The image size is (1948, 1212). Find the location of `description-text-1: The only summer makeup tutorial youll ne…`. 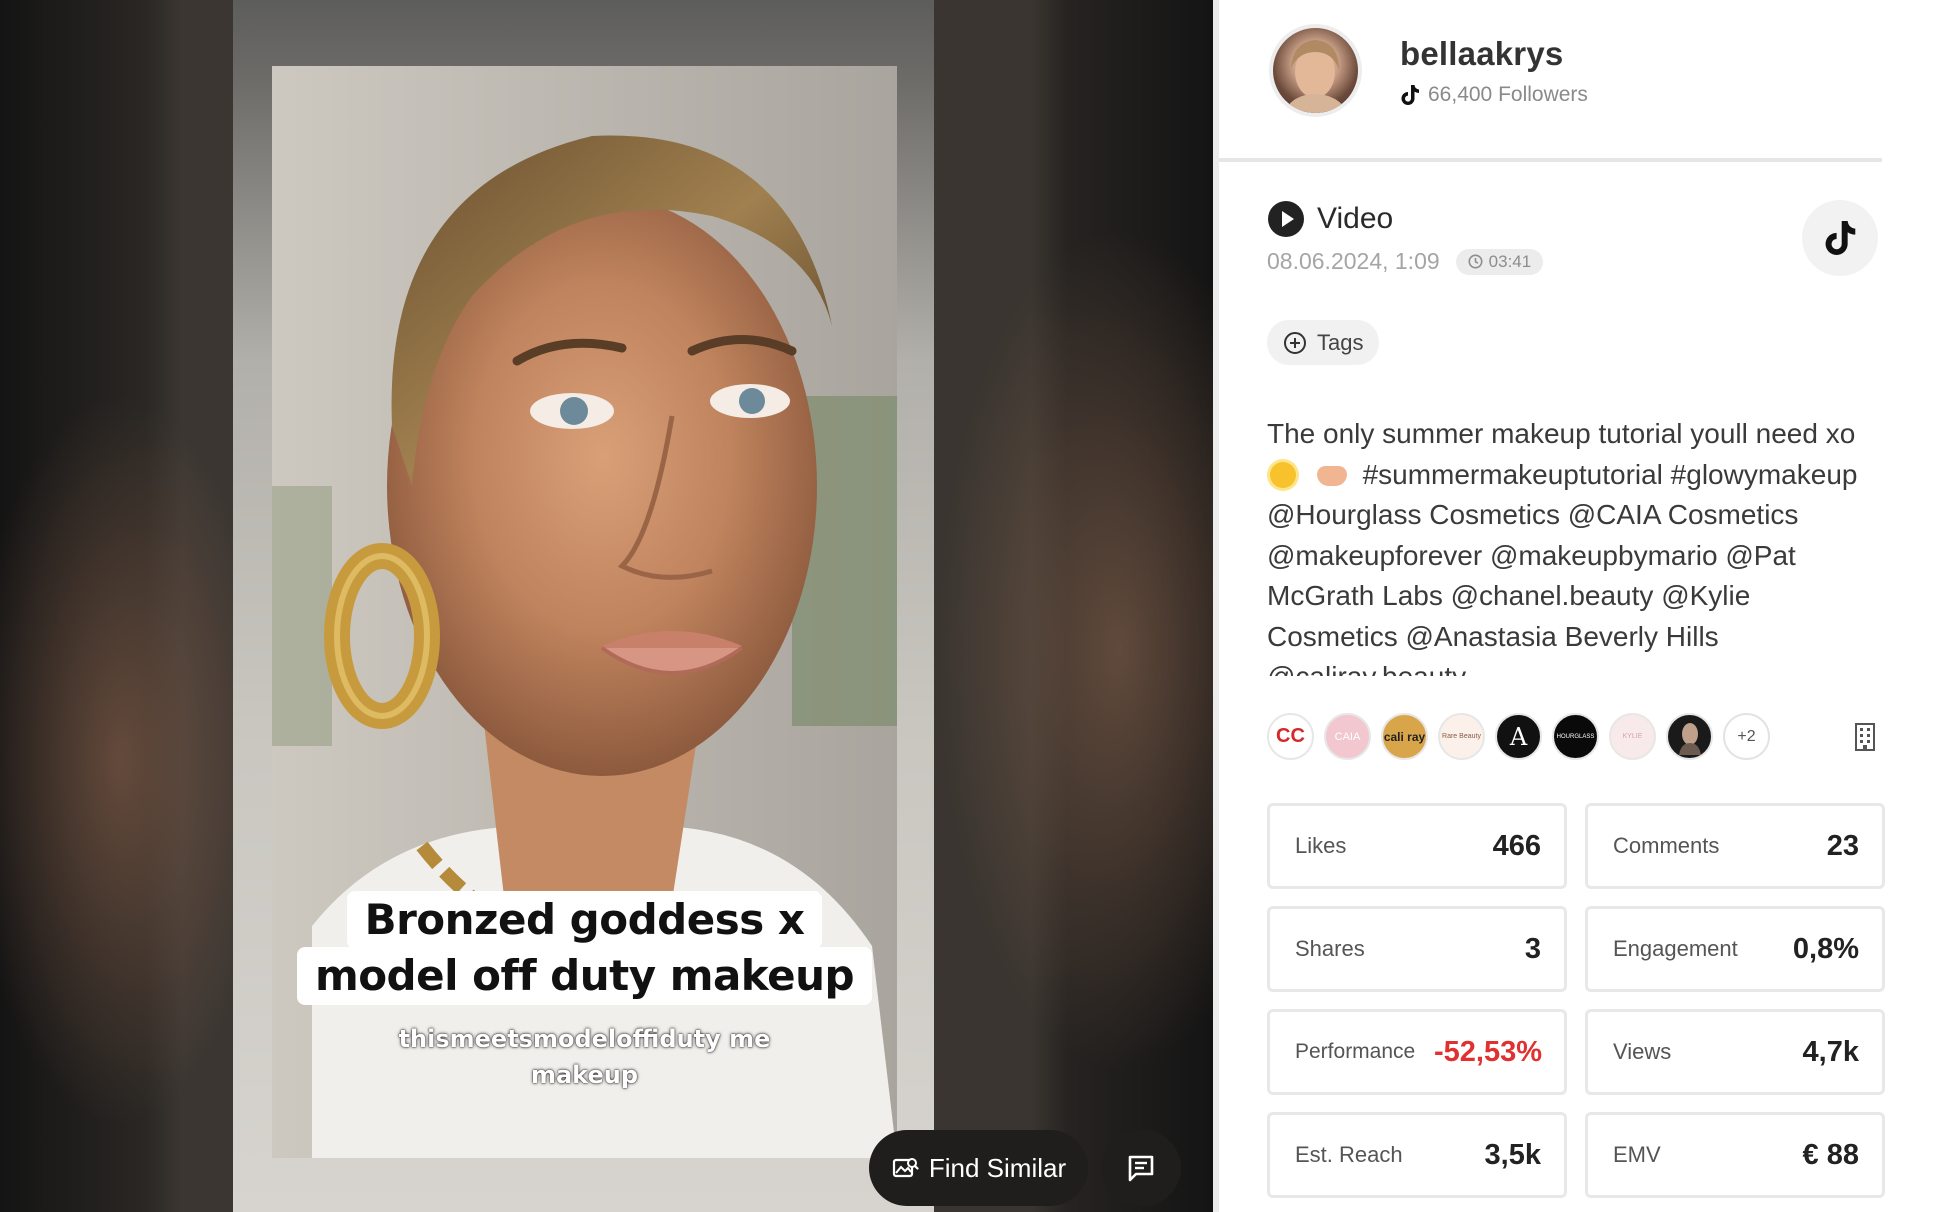

description-text-1: The only summer makeup tutorial youll ne… is located at coordinates (1561, 433).